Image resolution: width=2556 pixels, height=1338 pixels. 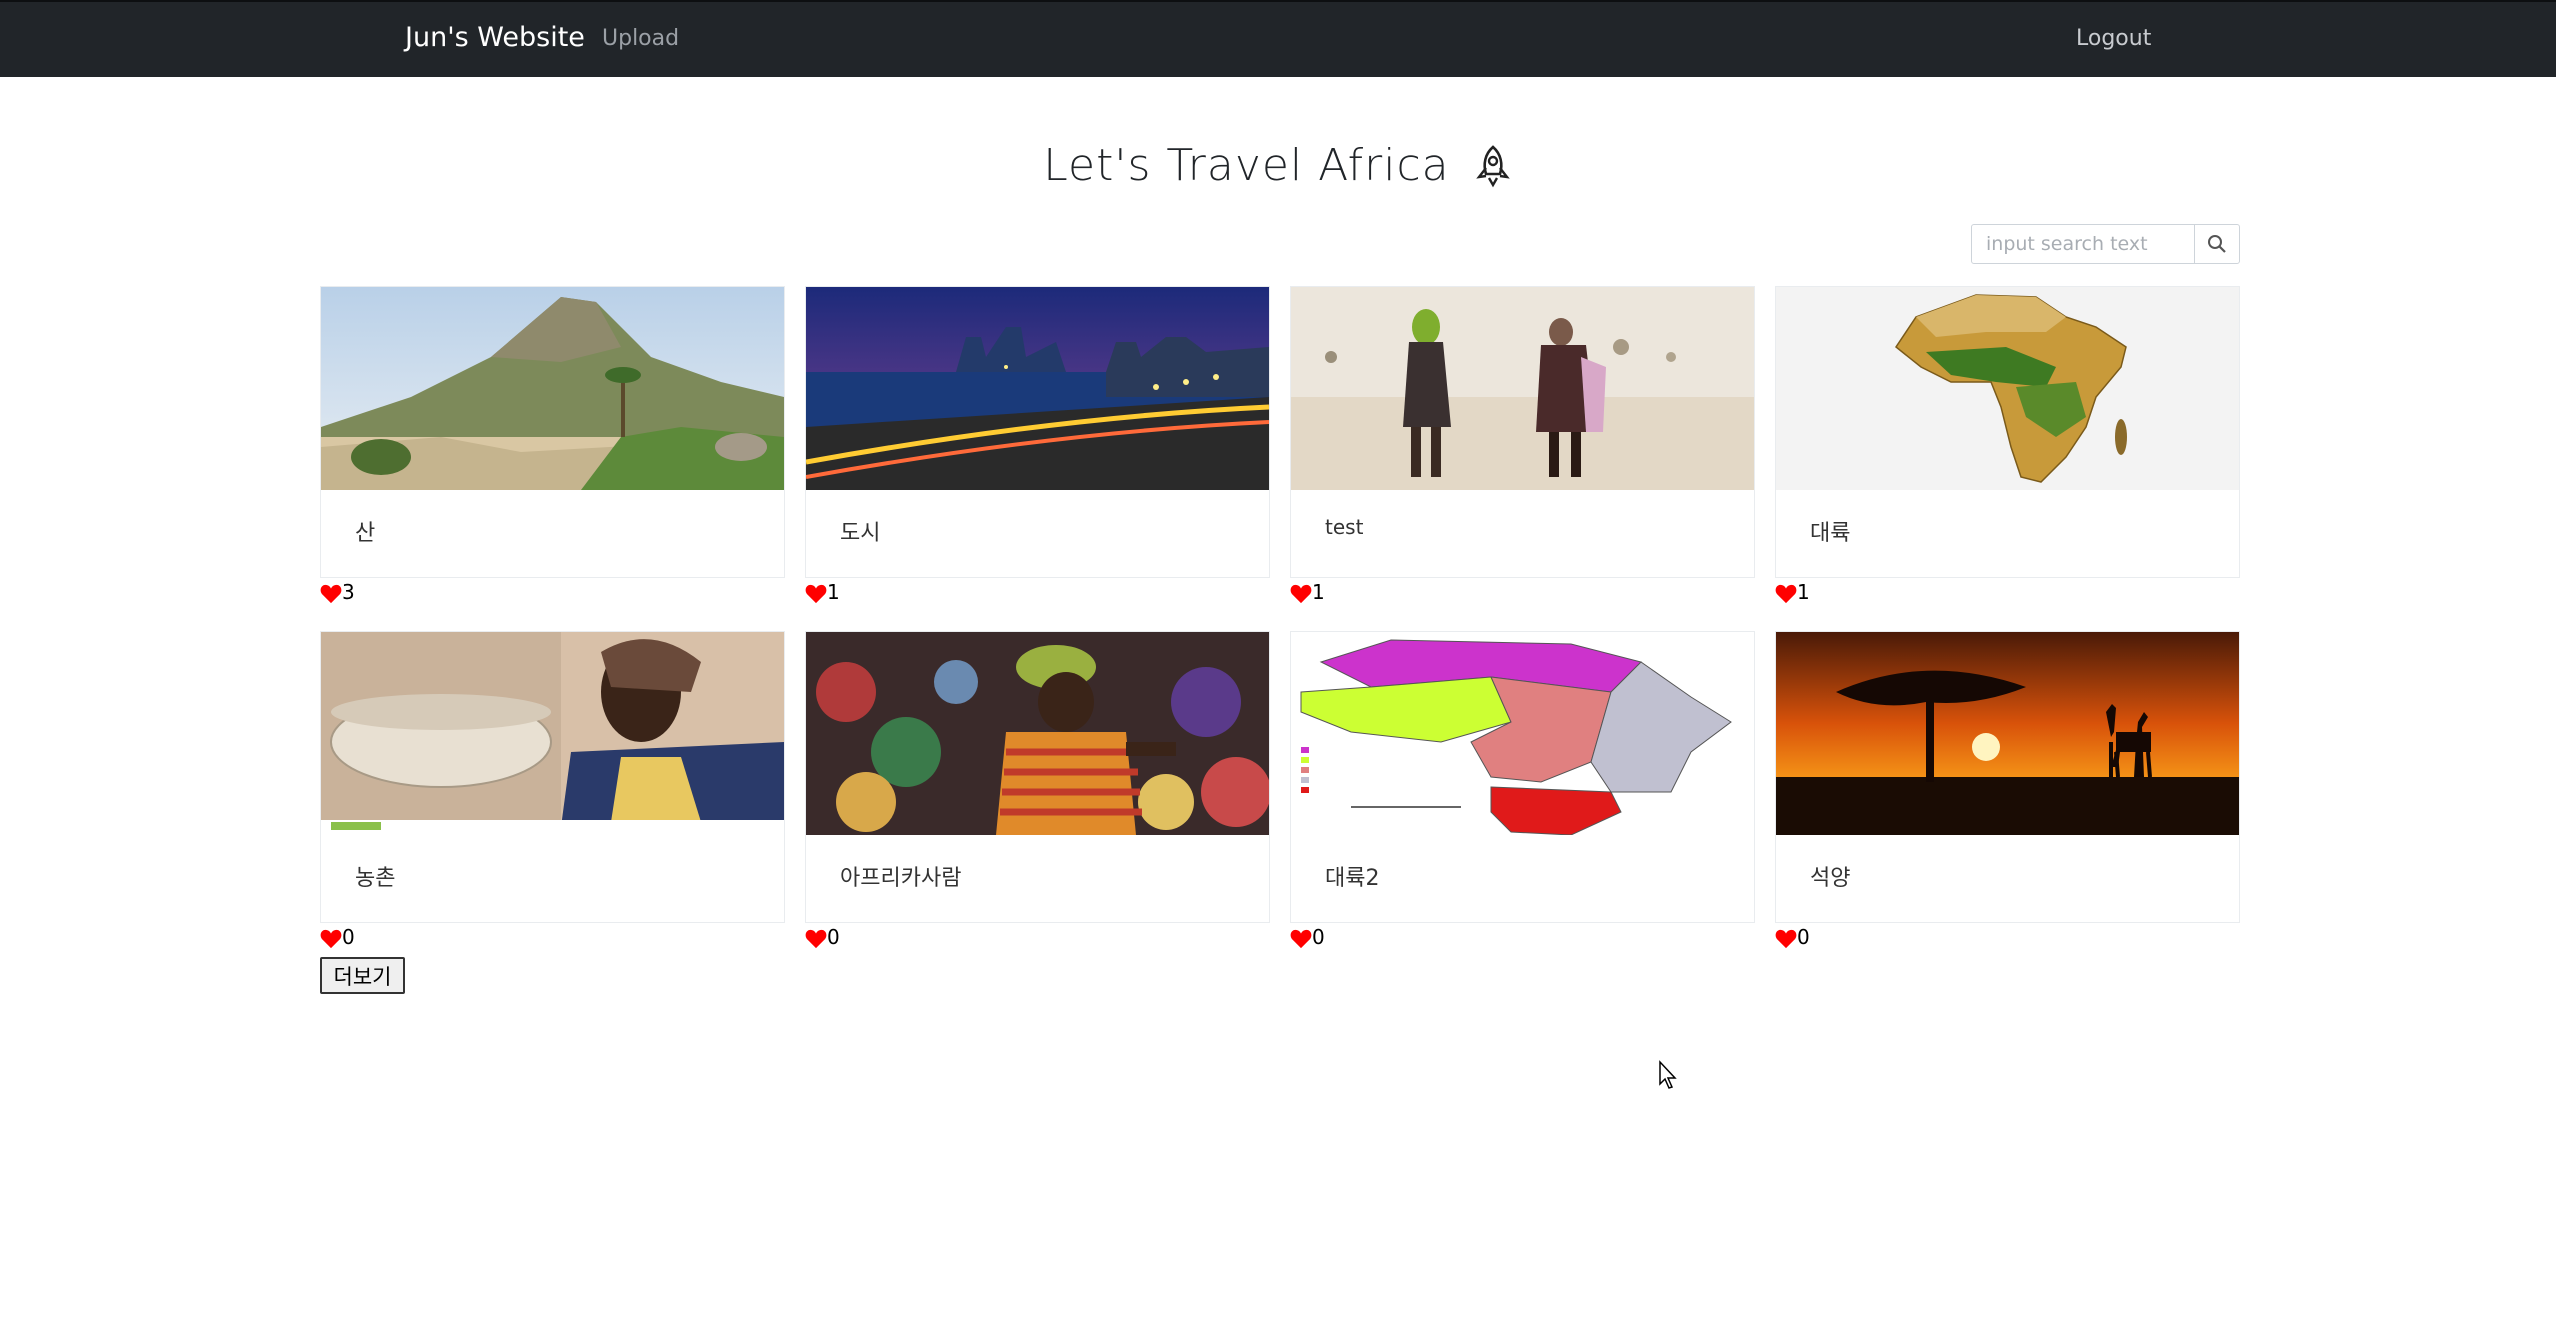 What do you see at coordinates (1352, 878) in the screenshot?
I see `card-title: 대륙2` at bounding box center [1352, 878].